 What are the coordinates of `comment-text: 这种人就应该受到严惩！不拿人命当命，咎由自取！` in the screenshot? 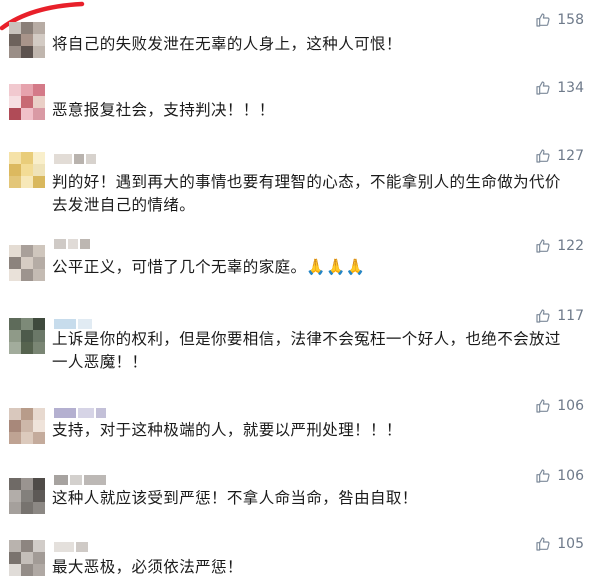 It's located at (235, 498).